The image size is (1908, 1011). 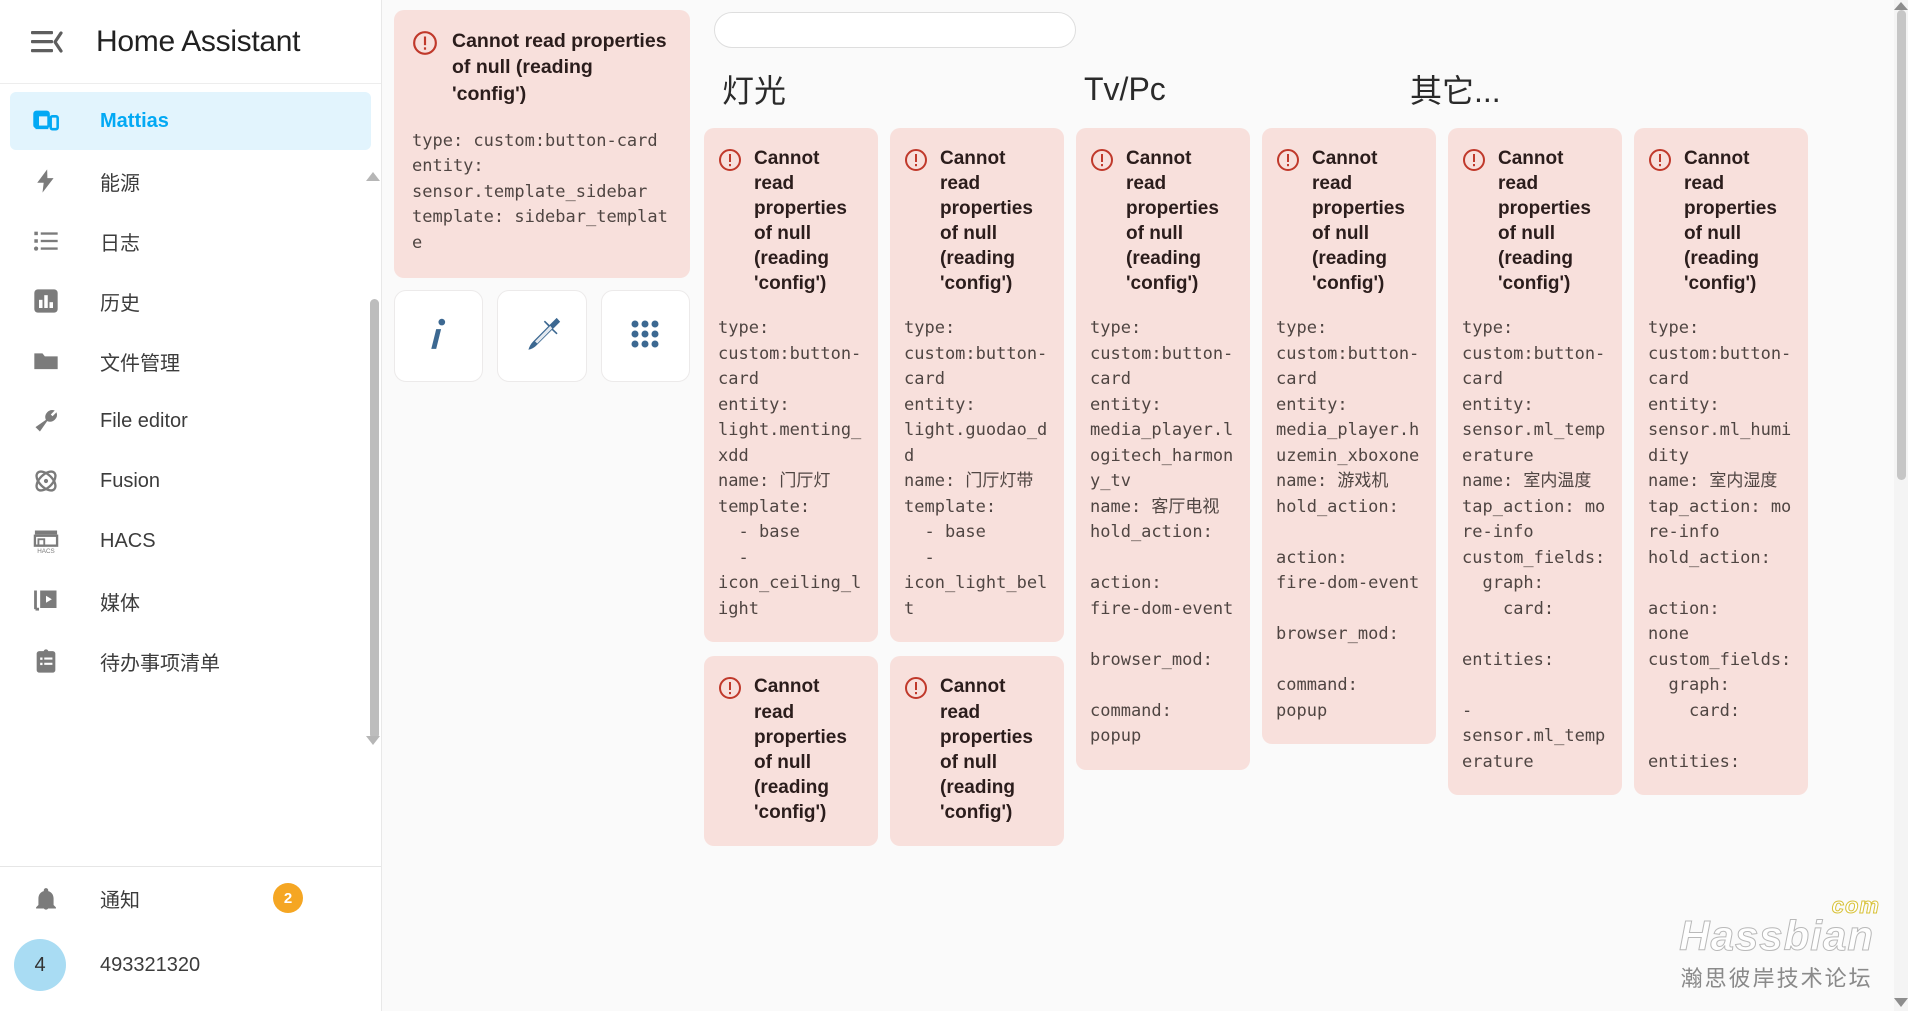 I want to click on sidebar-item-mattias: Mattias, so click(x=190, y=121).